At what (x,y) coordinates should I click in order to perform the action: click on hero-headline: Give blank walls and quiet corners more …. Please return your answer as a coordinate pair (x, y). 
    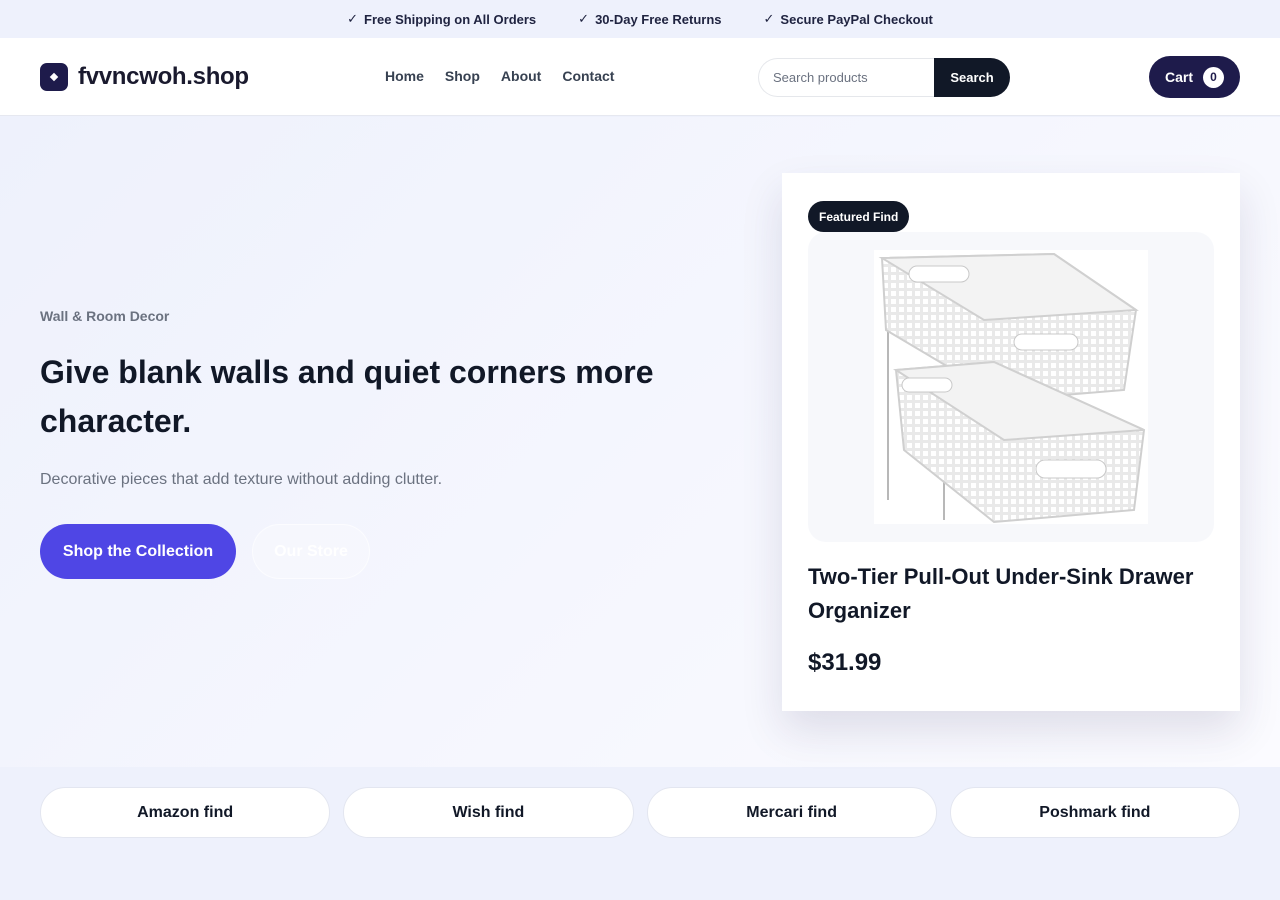
    Looking at the image, I should click on (347, 396).